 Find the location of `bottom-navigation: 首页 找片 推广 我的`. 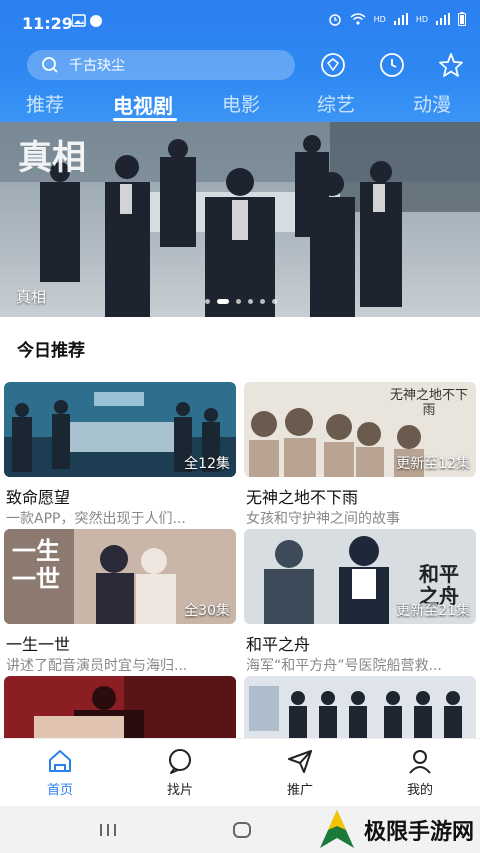

bottom-navigation: 首页 找片 推广 我的 is located at coordinates (240, 771).